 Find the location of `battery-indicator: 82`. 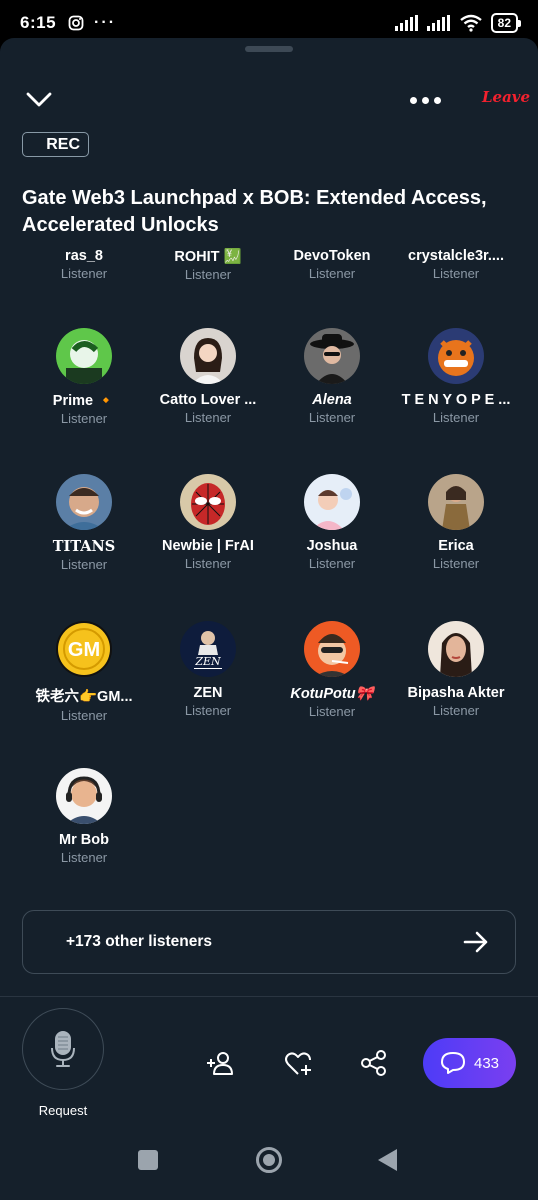

battery-indicator: 82 is located at coordinates (506, 23).